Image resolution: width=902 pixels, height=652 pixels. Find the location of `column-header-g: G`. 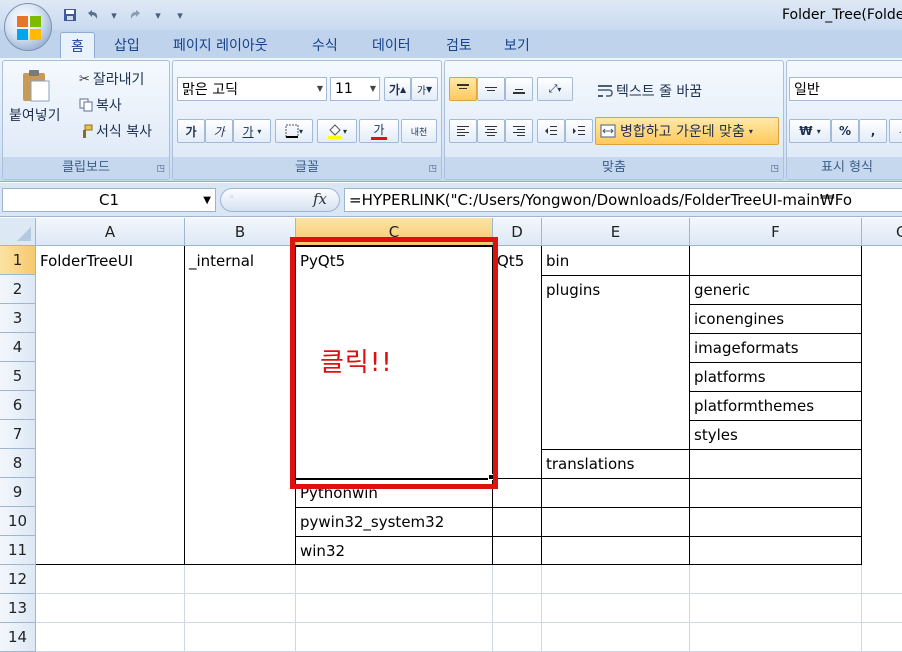

column-header-g: G is located at coordinates (882, 232).